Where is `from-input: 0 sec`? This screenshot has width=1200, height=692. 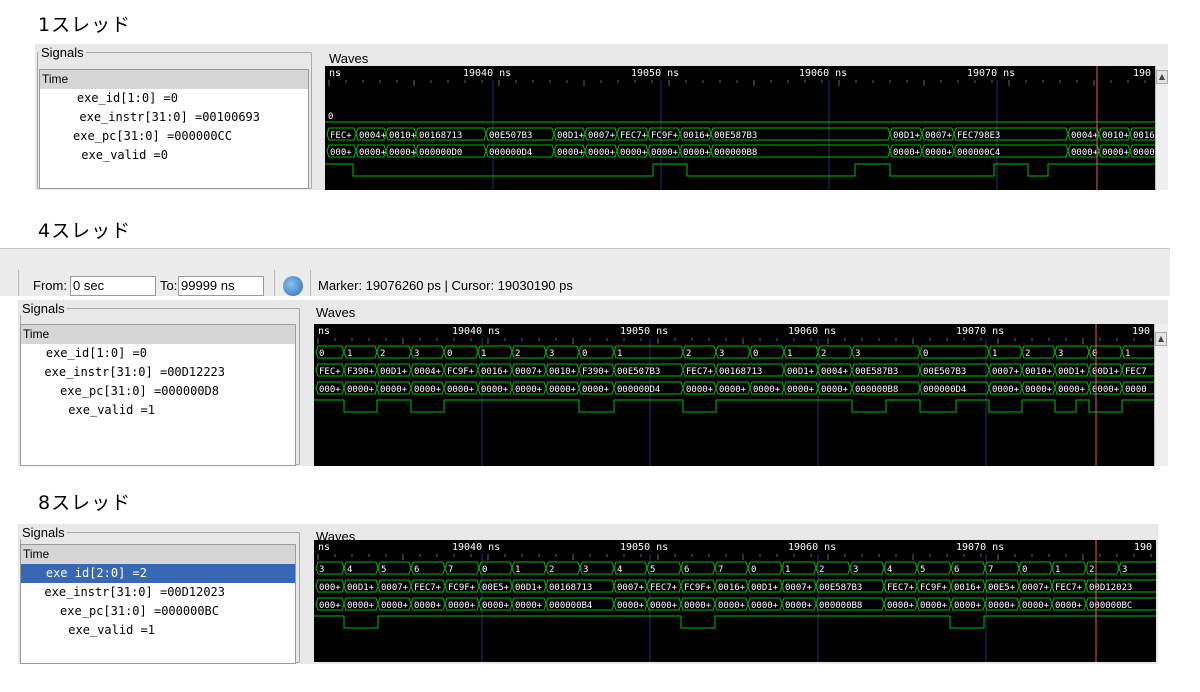 from-input: 0 sec is located at coordinates (113, 286).